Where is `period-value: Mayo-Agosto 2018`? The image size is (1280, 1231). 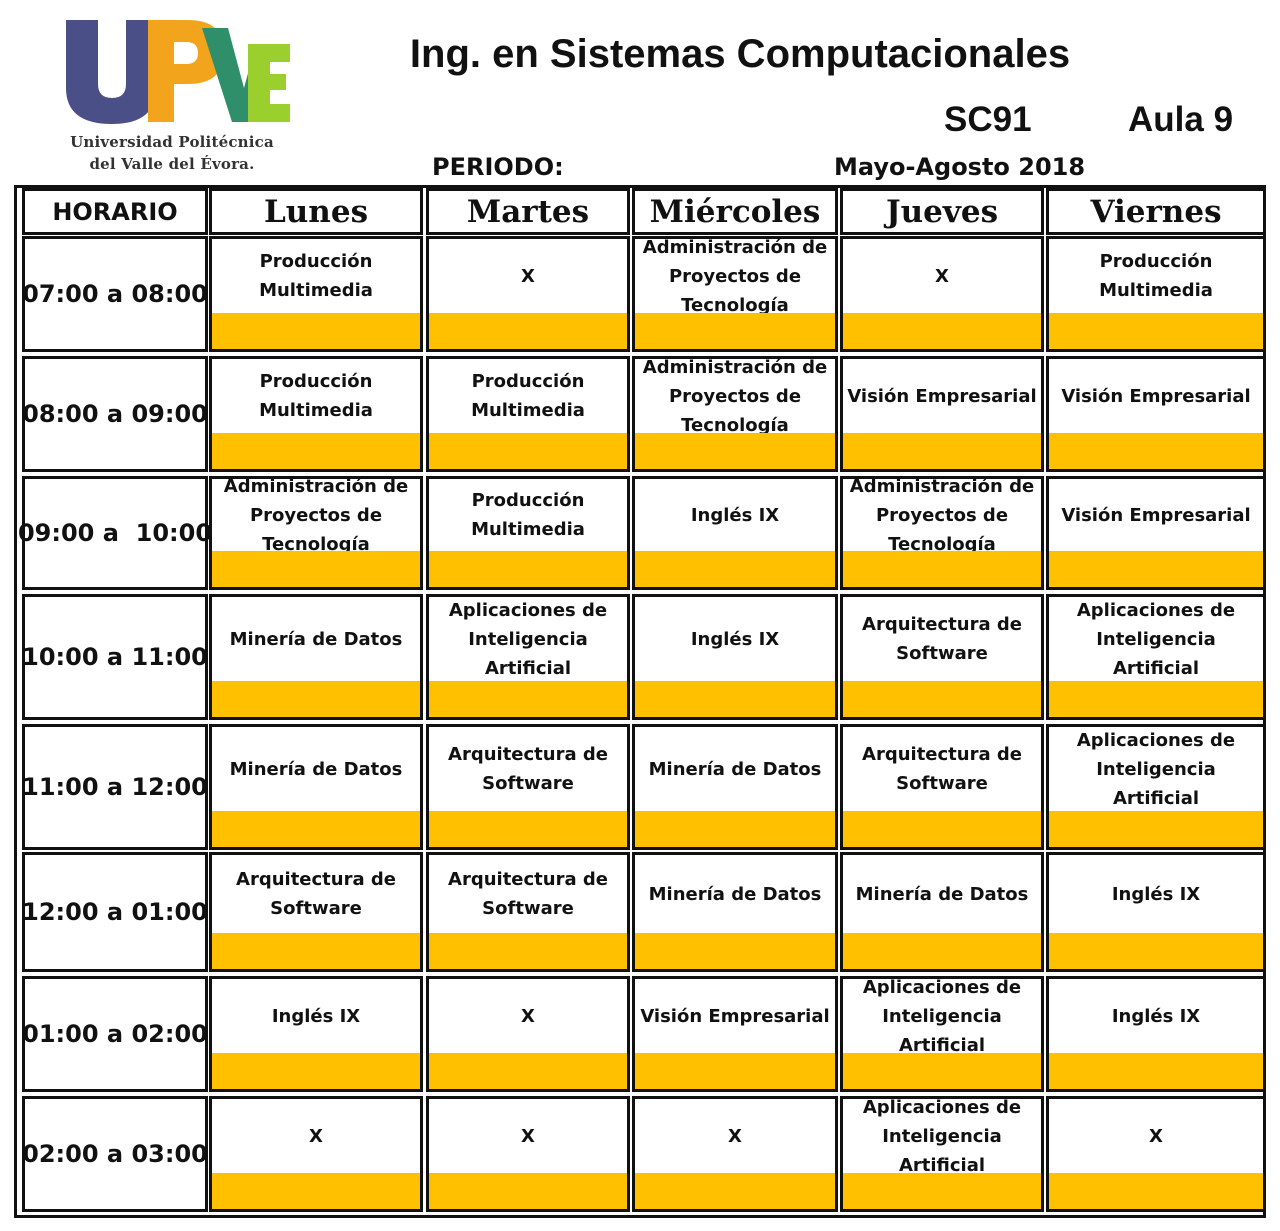
period-value: Mayo-Agosto 2018 is located at coordinates (960, 167).